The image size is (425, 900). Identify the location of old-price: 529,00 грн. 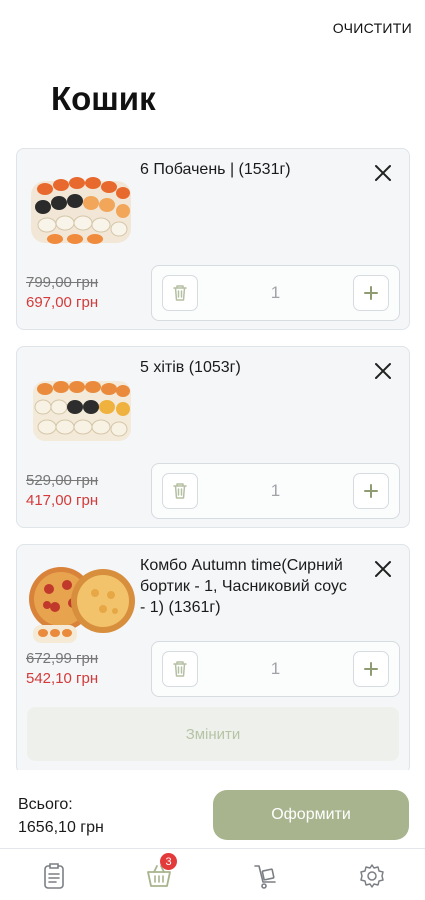
(62, 480).